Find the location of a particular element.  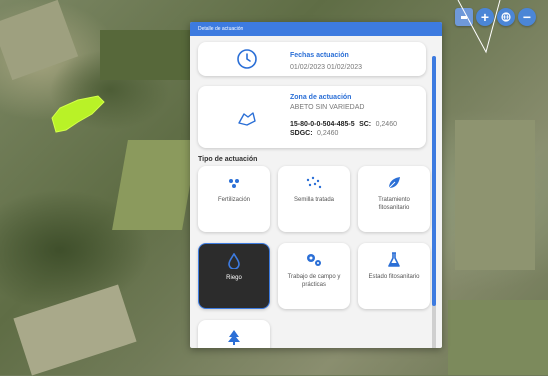

sdgc-value: 0,2460 is located at coordinates (328, 133).